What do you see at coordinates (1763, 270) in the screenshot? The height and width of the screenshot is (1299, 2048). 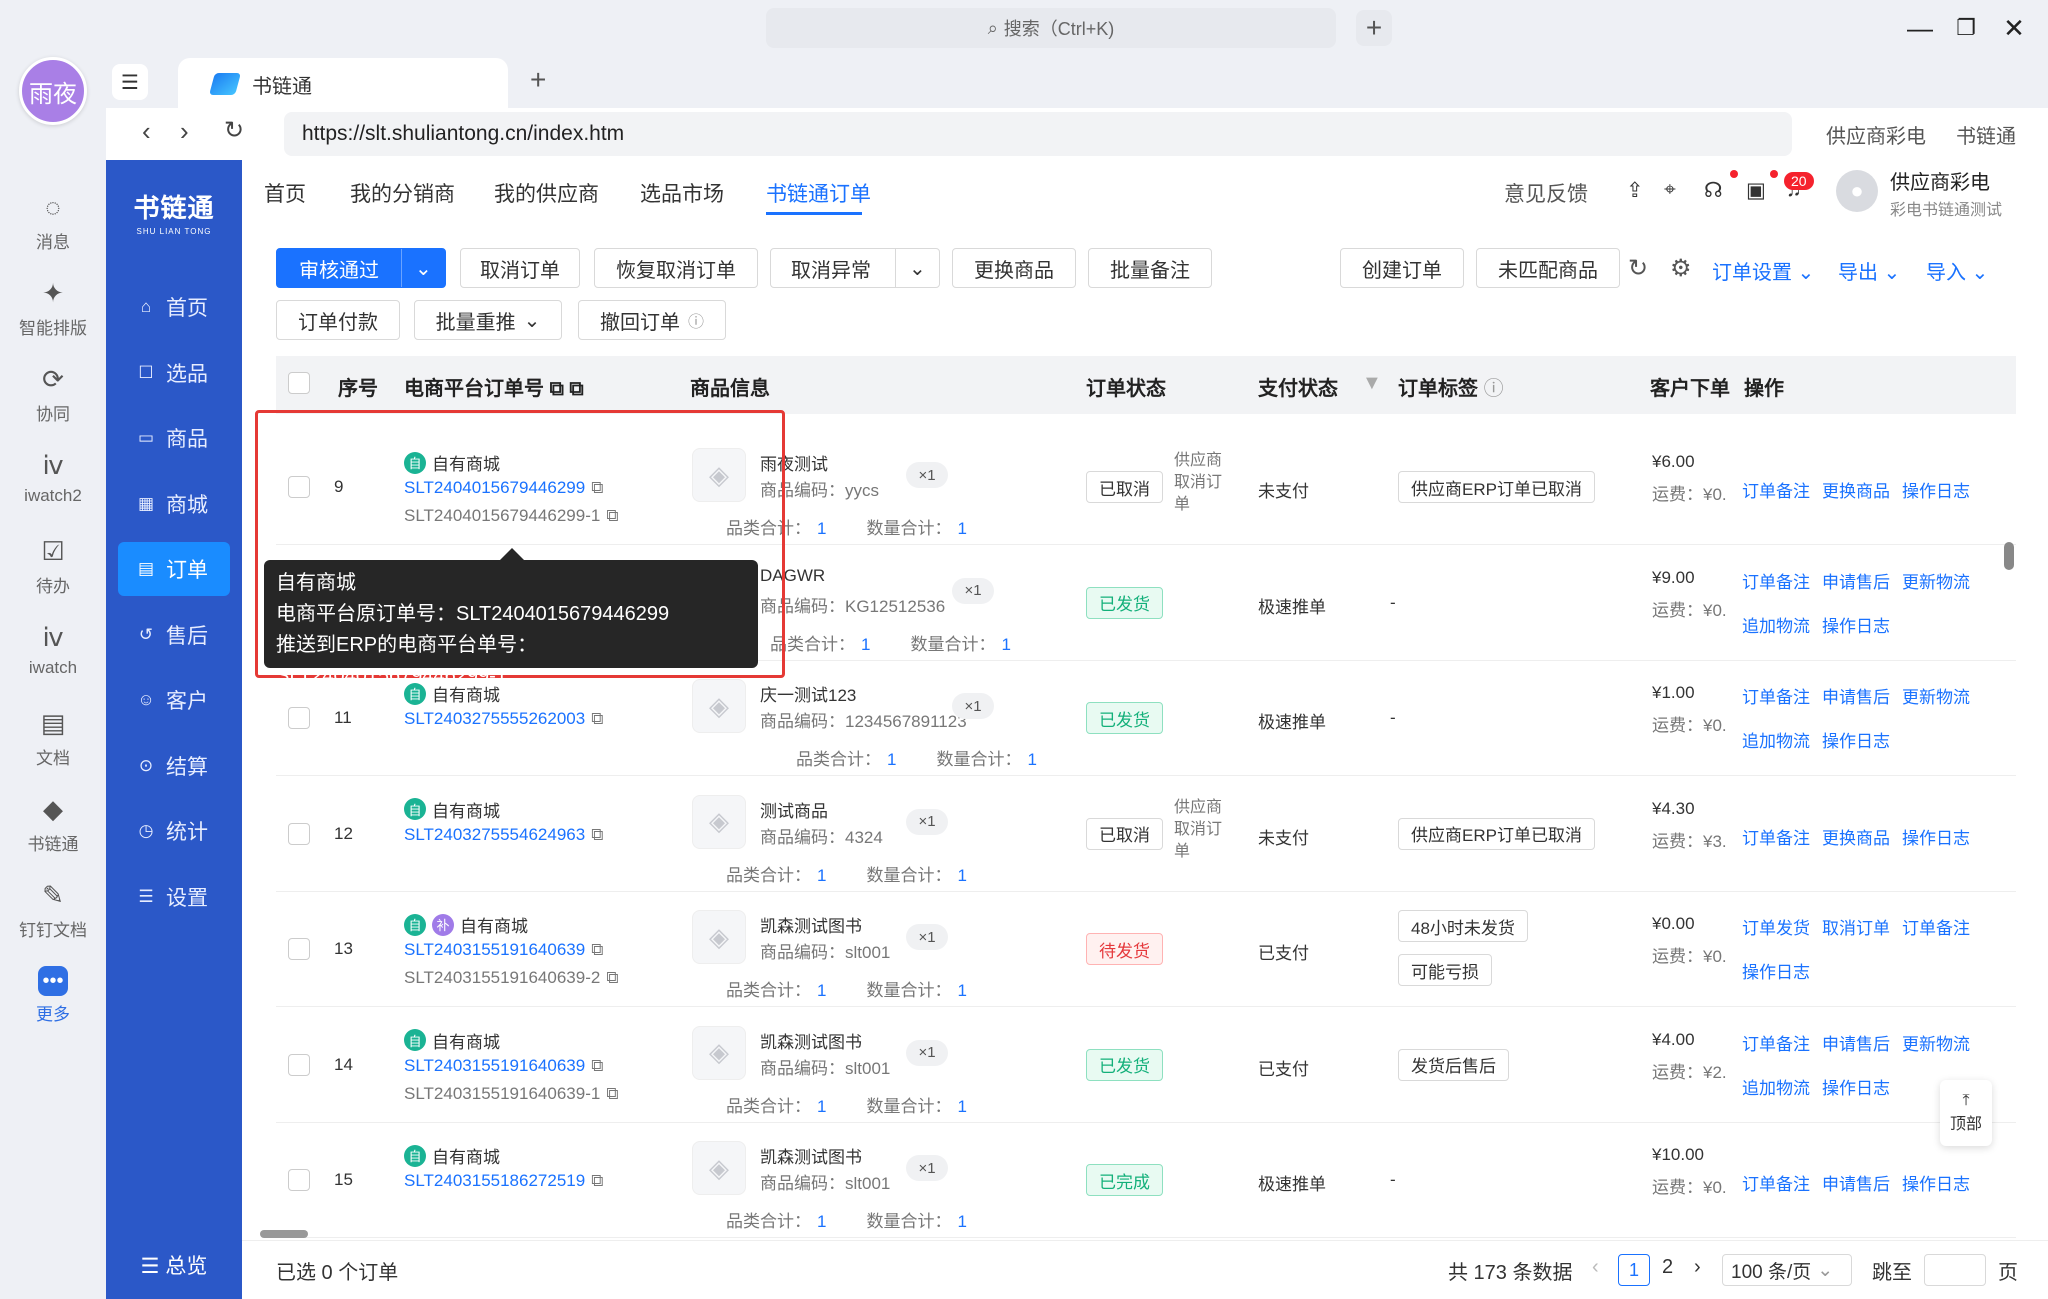 I see `order-settings-link: 订单设置 ⌄` at bounding box center [1763, 270].